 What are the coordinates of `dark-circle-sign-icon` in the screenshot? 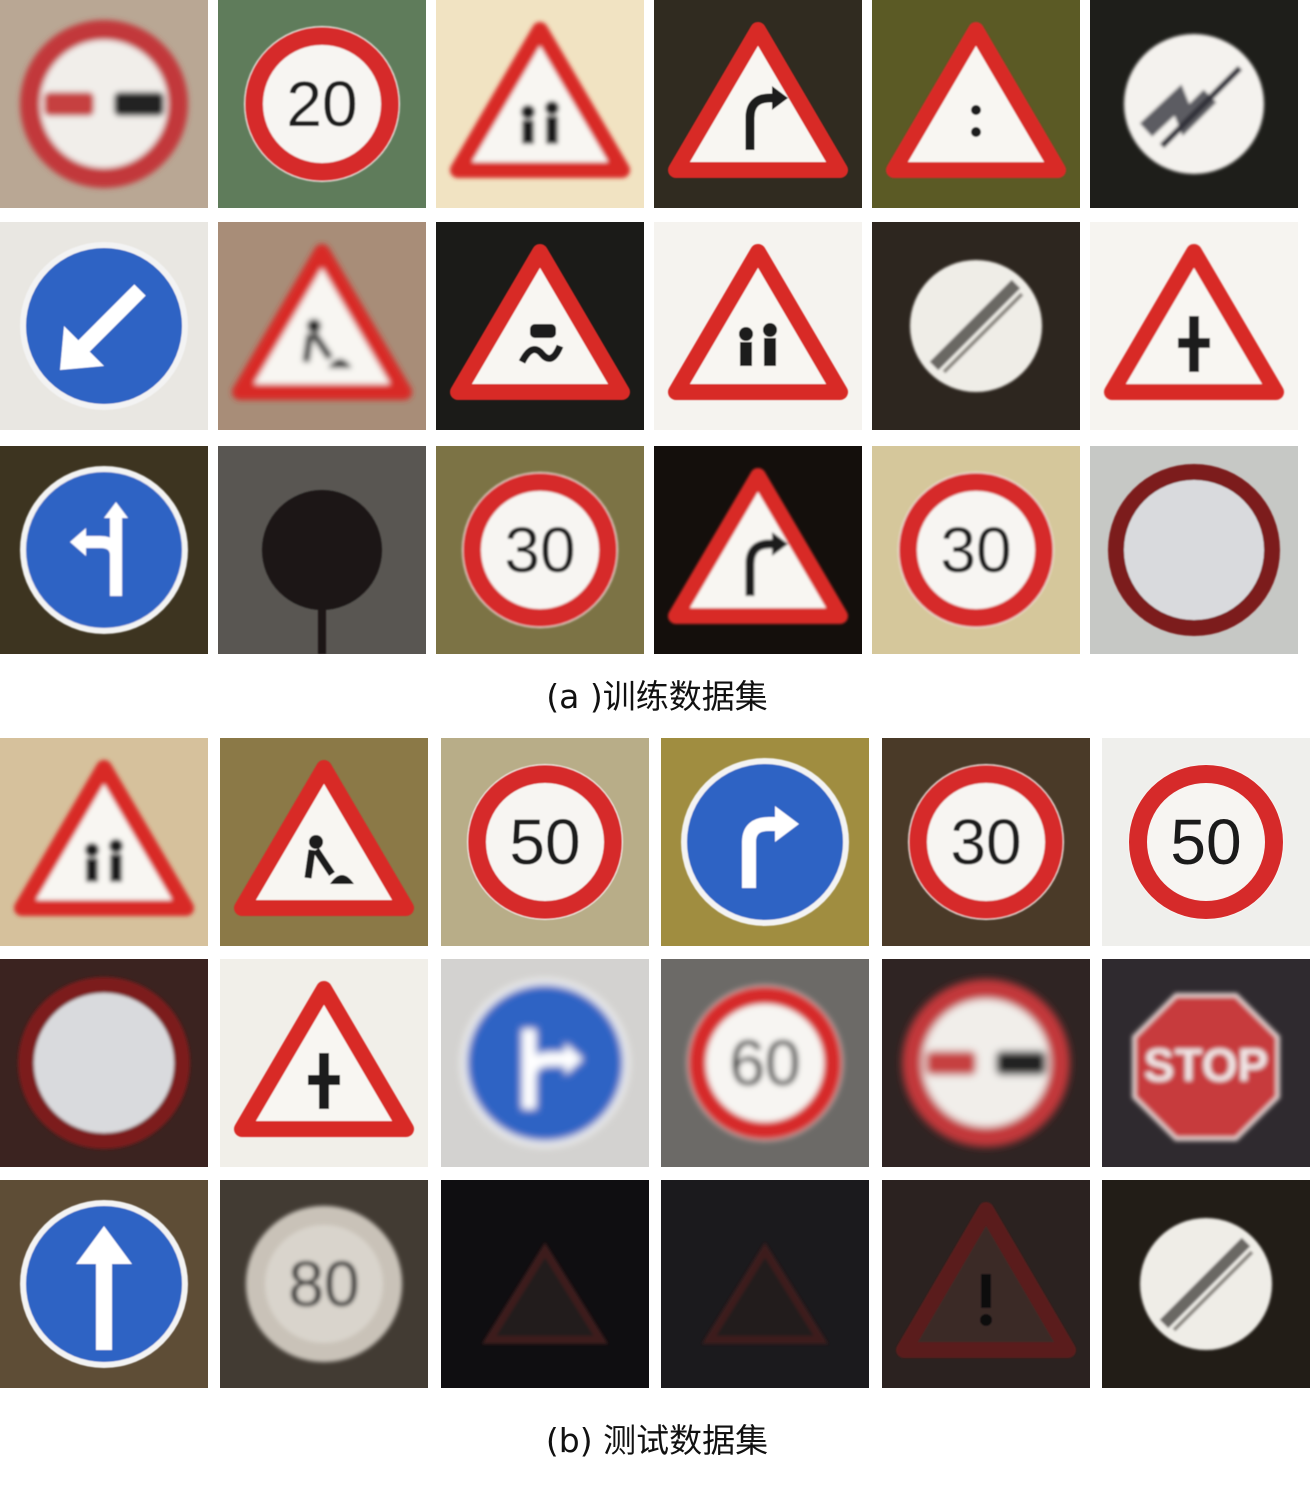 It's located at (322, 550).